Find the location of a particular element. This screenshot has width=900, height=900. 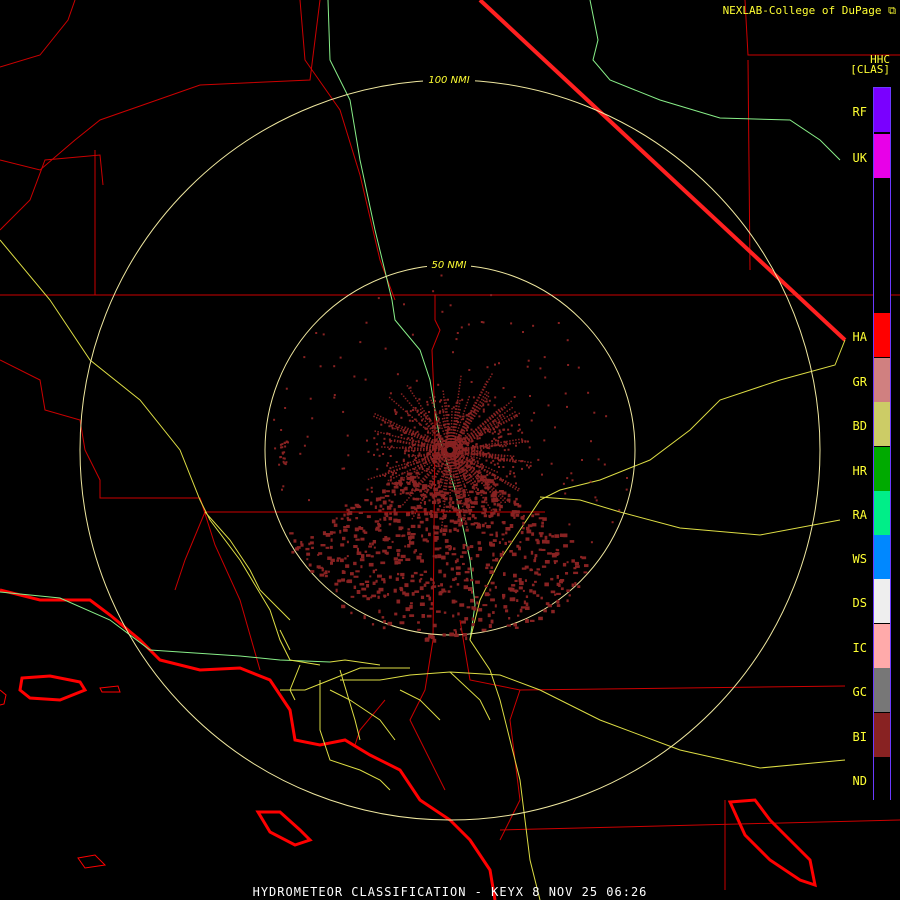

legend-label-gr: GR is located at coordinates (859, 382).